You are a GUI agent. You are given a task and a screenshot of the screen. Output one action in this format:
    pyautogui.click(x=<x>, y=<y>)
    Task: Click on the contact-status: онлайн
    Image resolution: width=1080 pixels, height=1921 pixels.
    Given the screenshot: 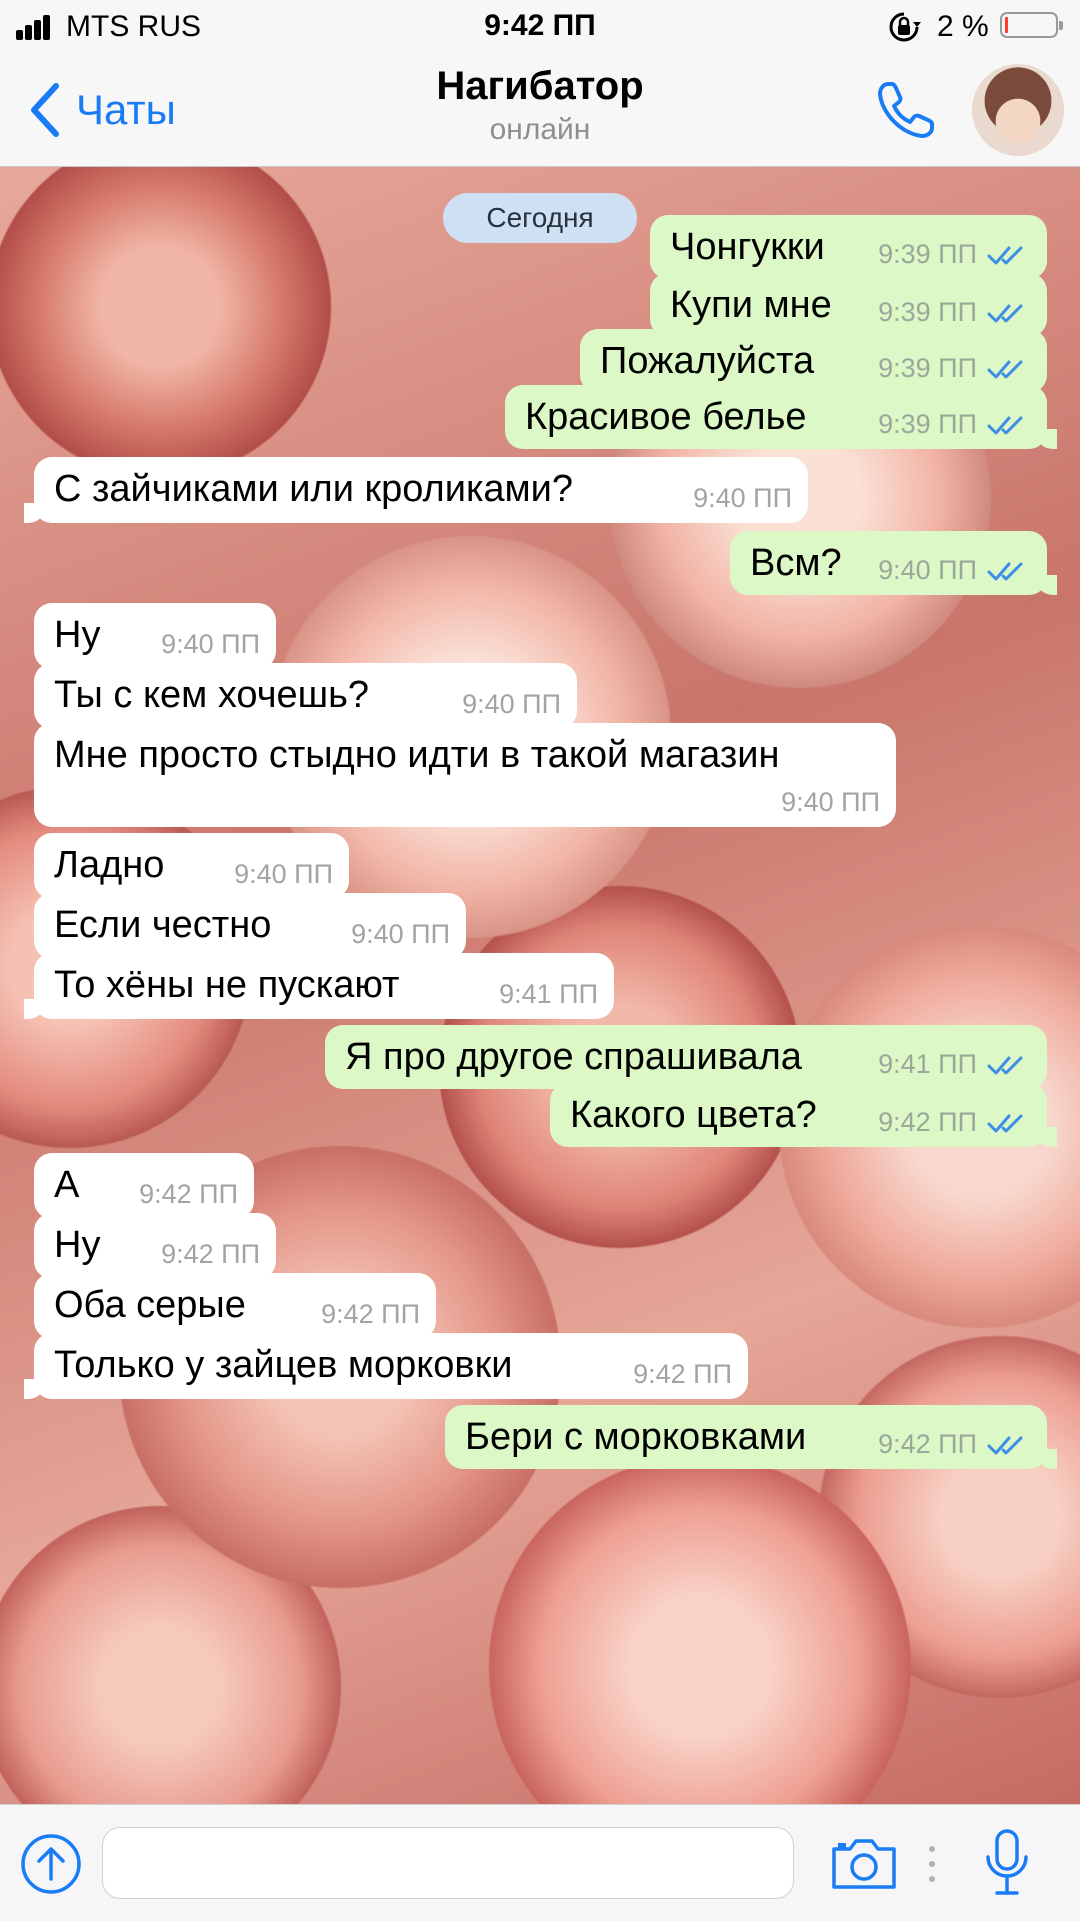 What is the action you would take?
    pyautogui.click(x=540, y=129)
    